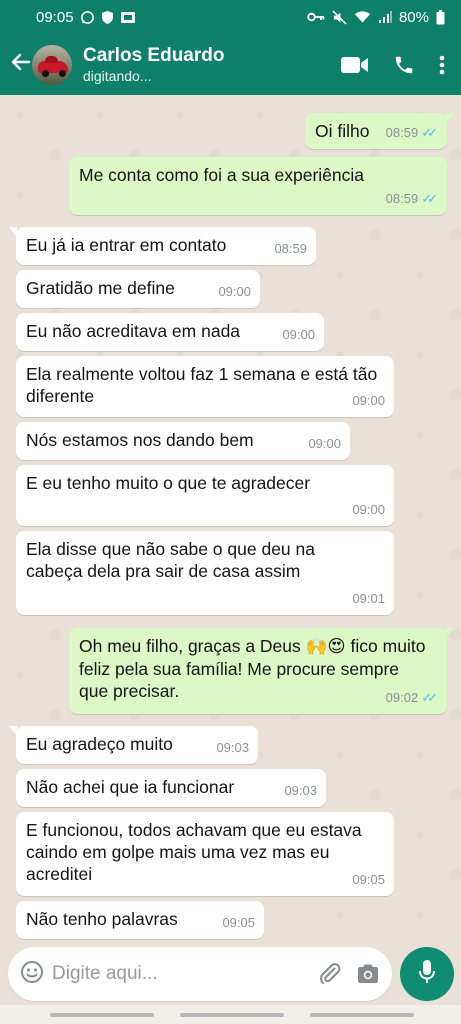 Image resolution: width=461 pixels, height=1024 pixels. I want to click on video-call-icon, so click(355, 65).